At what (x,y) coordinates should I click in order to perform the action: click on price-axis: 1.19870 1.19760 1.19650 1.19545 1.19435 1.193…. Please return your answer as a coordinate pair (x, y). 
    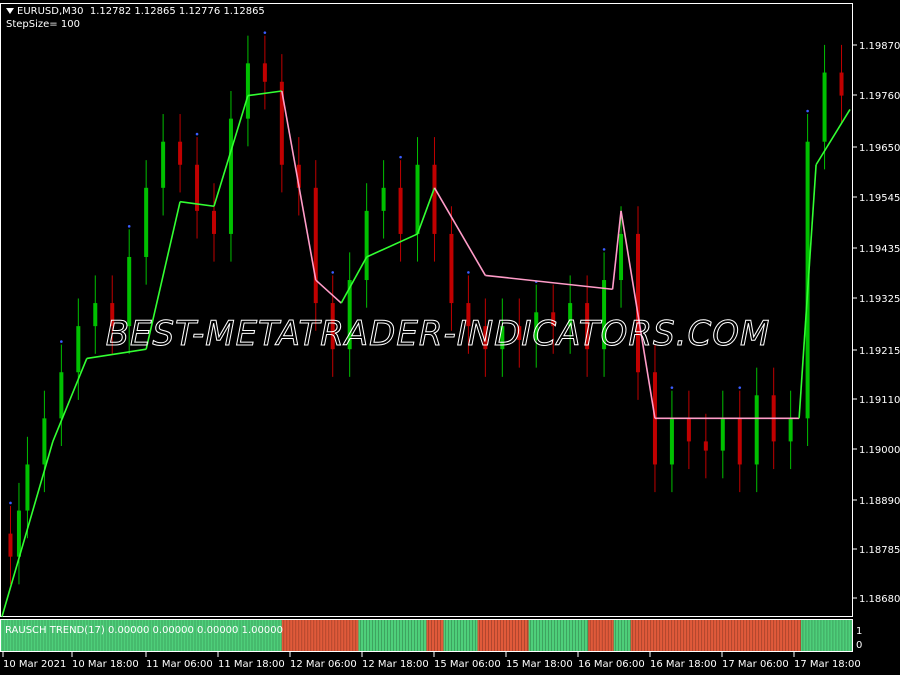
    Looking at the image, I should click on (876, 323).